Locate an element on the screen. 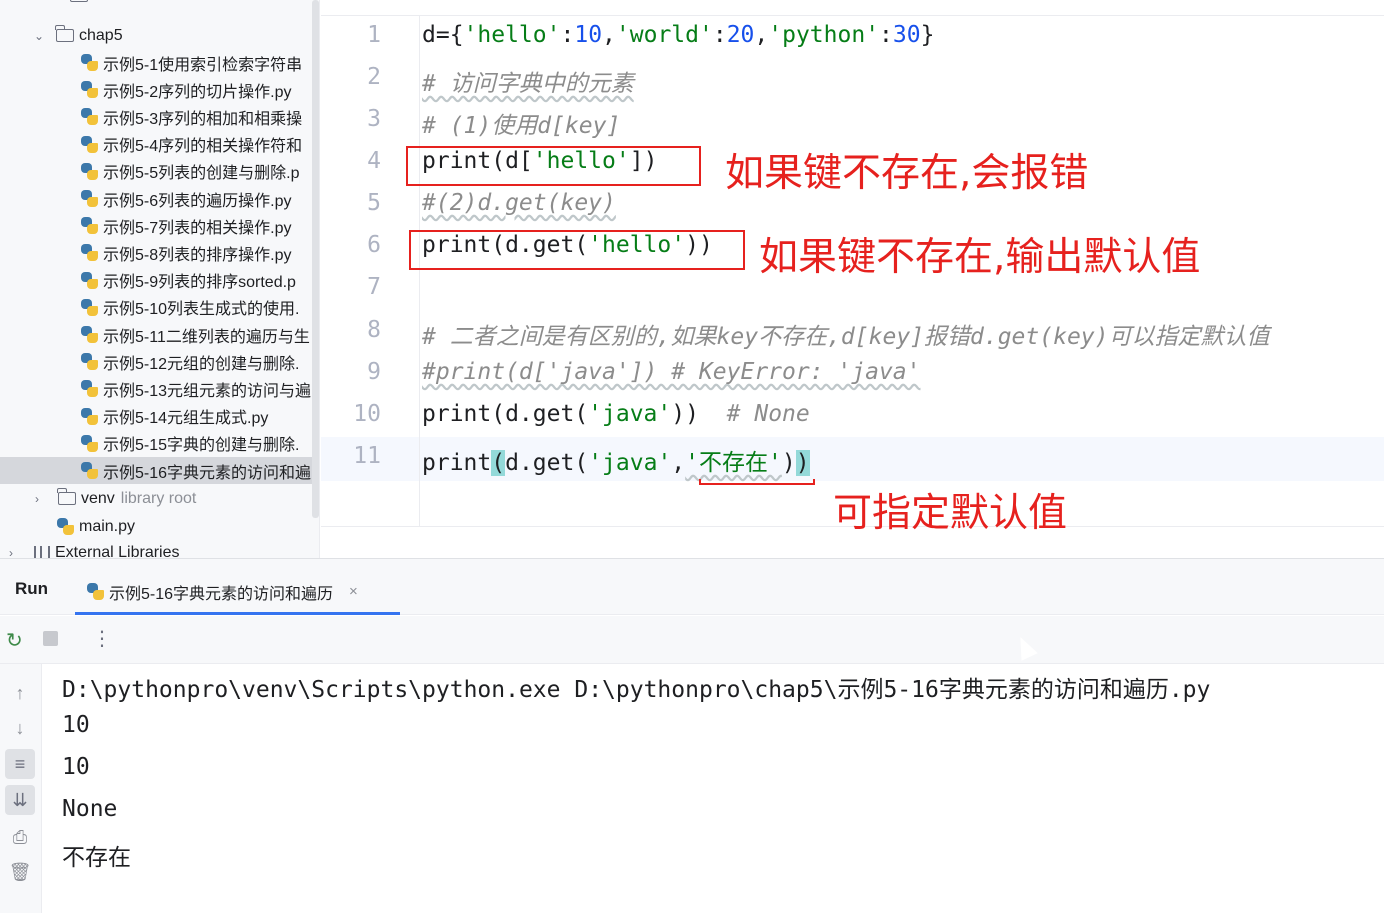 The image size is (1384, 913). arrow-up-icon: ↑ is located at coordinates (20, 693).